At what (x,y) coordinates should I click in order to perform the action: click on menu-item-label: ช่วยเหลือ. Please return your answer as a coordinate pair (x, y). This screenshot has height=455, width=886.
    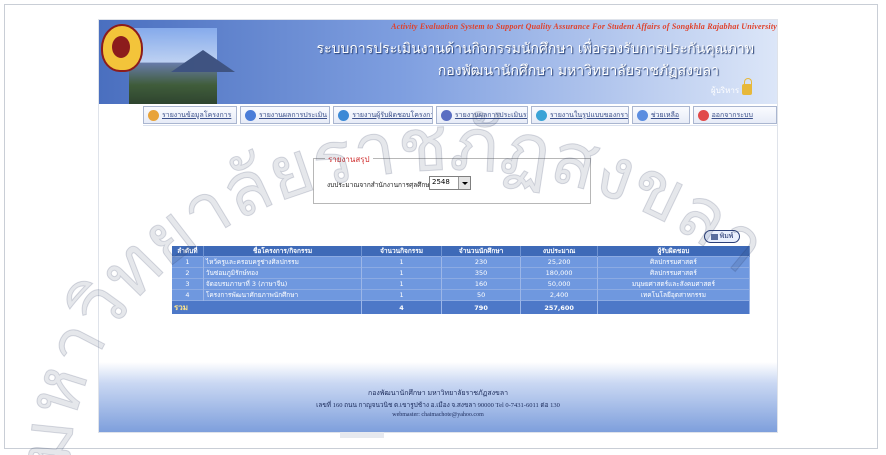
    Looking at the image, I should click on (665, 114).